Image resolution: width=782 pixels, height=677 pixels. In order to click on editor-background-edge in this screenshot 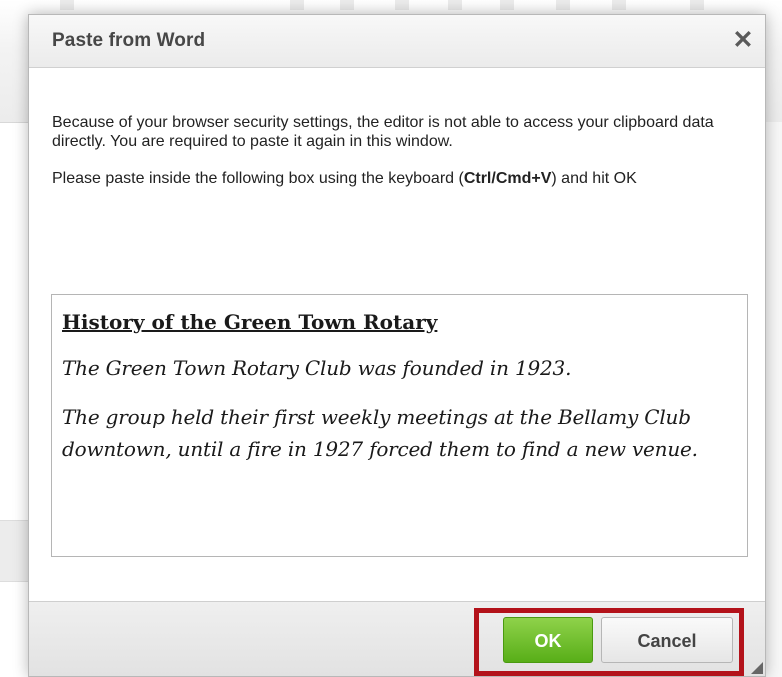, I will do `click(774, 399)`.